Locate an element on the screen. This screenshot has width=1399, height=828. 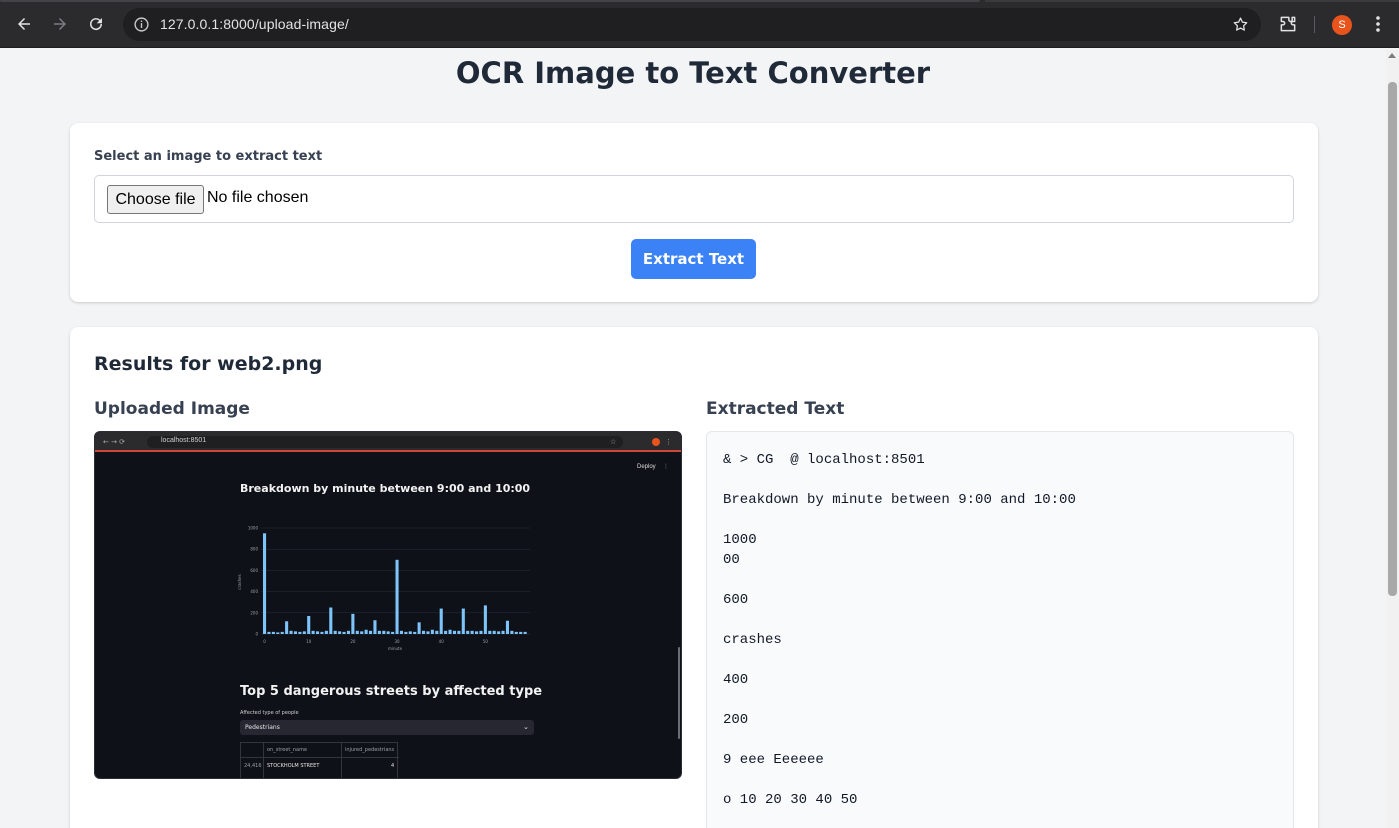
file-status-text: No file chosen is located at coordinates (258, 197).